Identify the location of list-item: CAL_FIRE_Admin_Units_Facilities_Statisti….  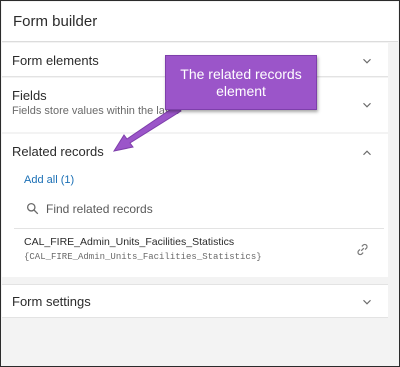
(199, 250).